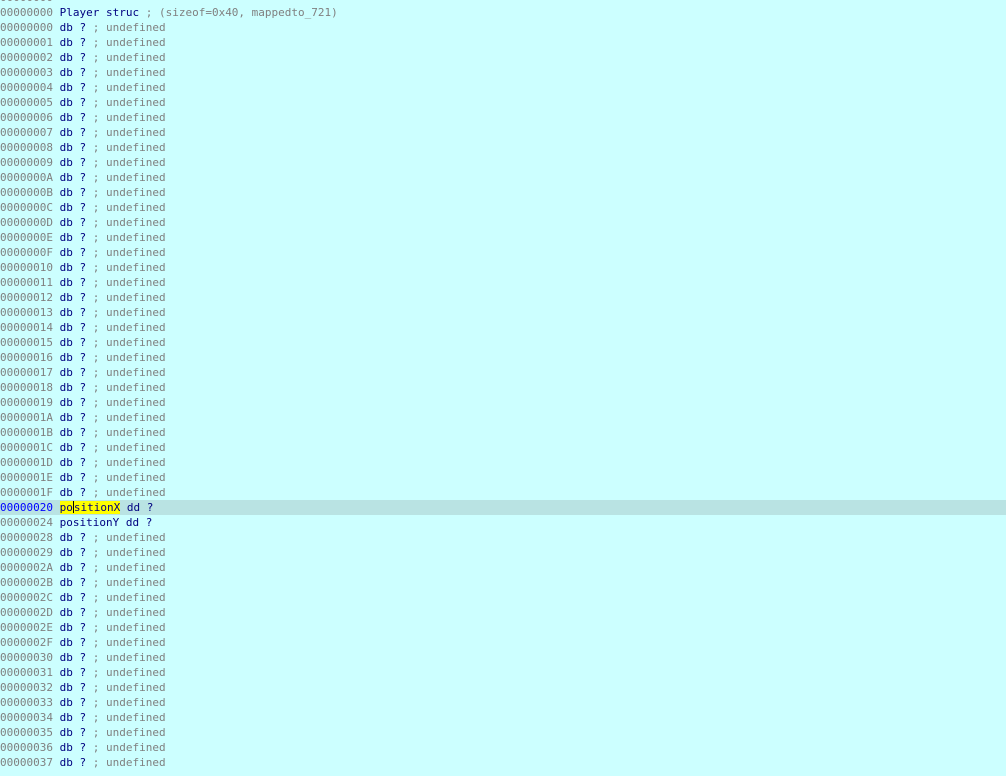 This screenshot has width=1006, height=776. Describe the element at coordinates (503, 537) in the screenshot. I see `listing-line: 00000028 db ? ; undefined` at that location.